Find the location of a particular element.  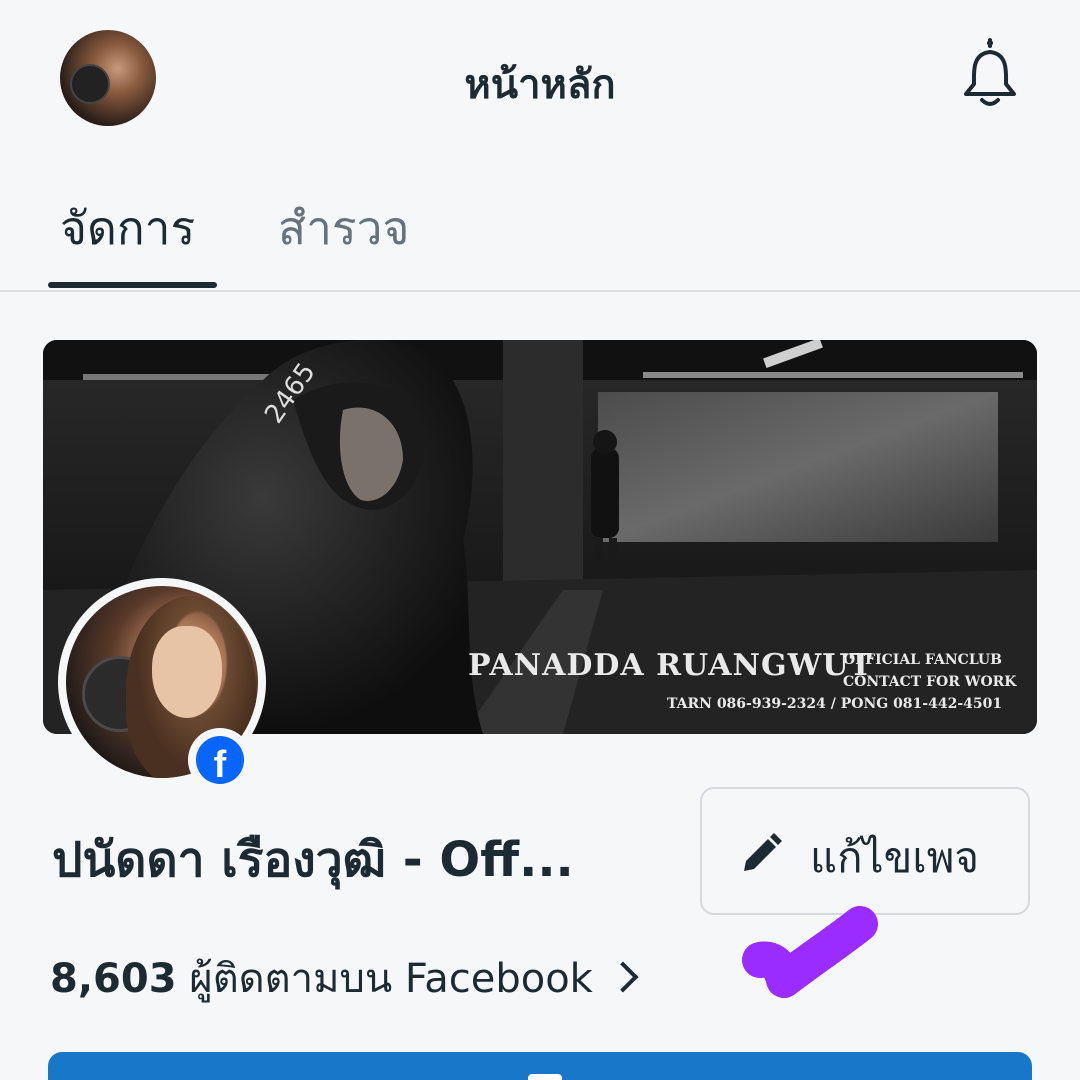

cover-contact-heading: CONTACT FOR WORK is located at coordinates (930, 682).